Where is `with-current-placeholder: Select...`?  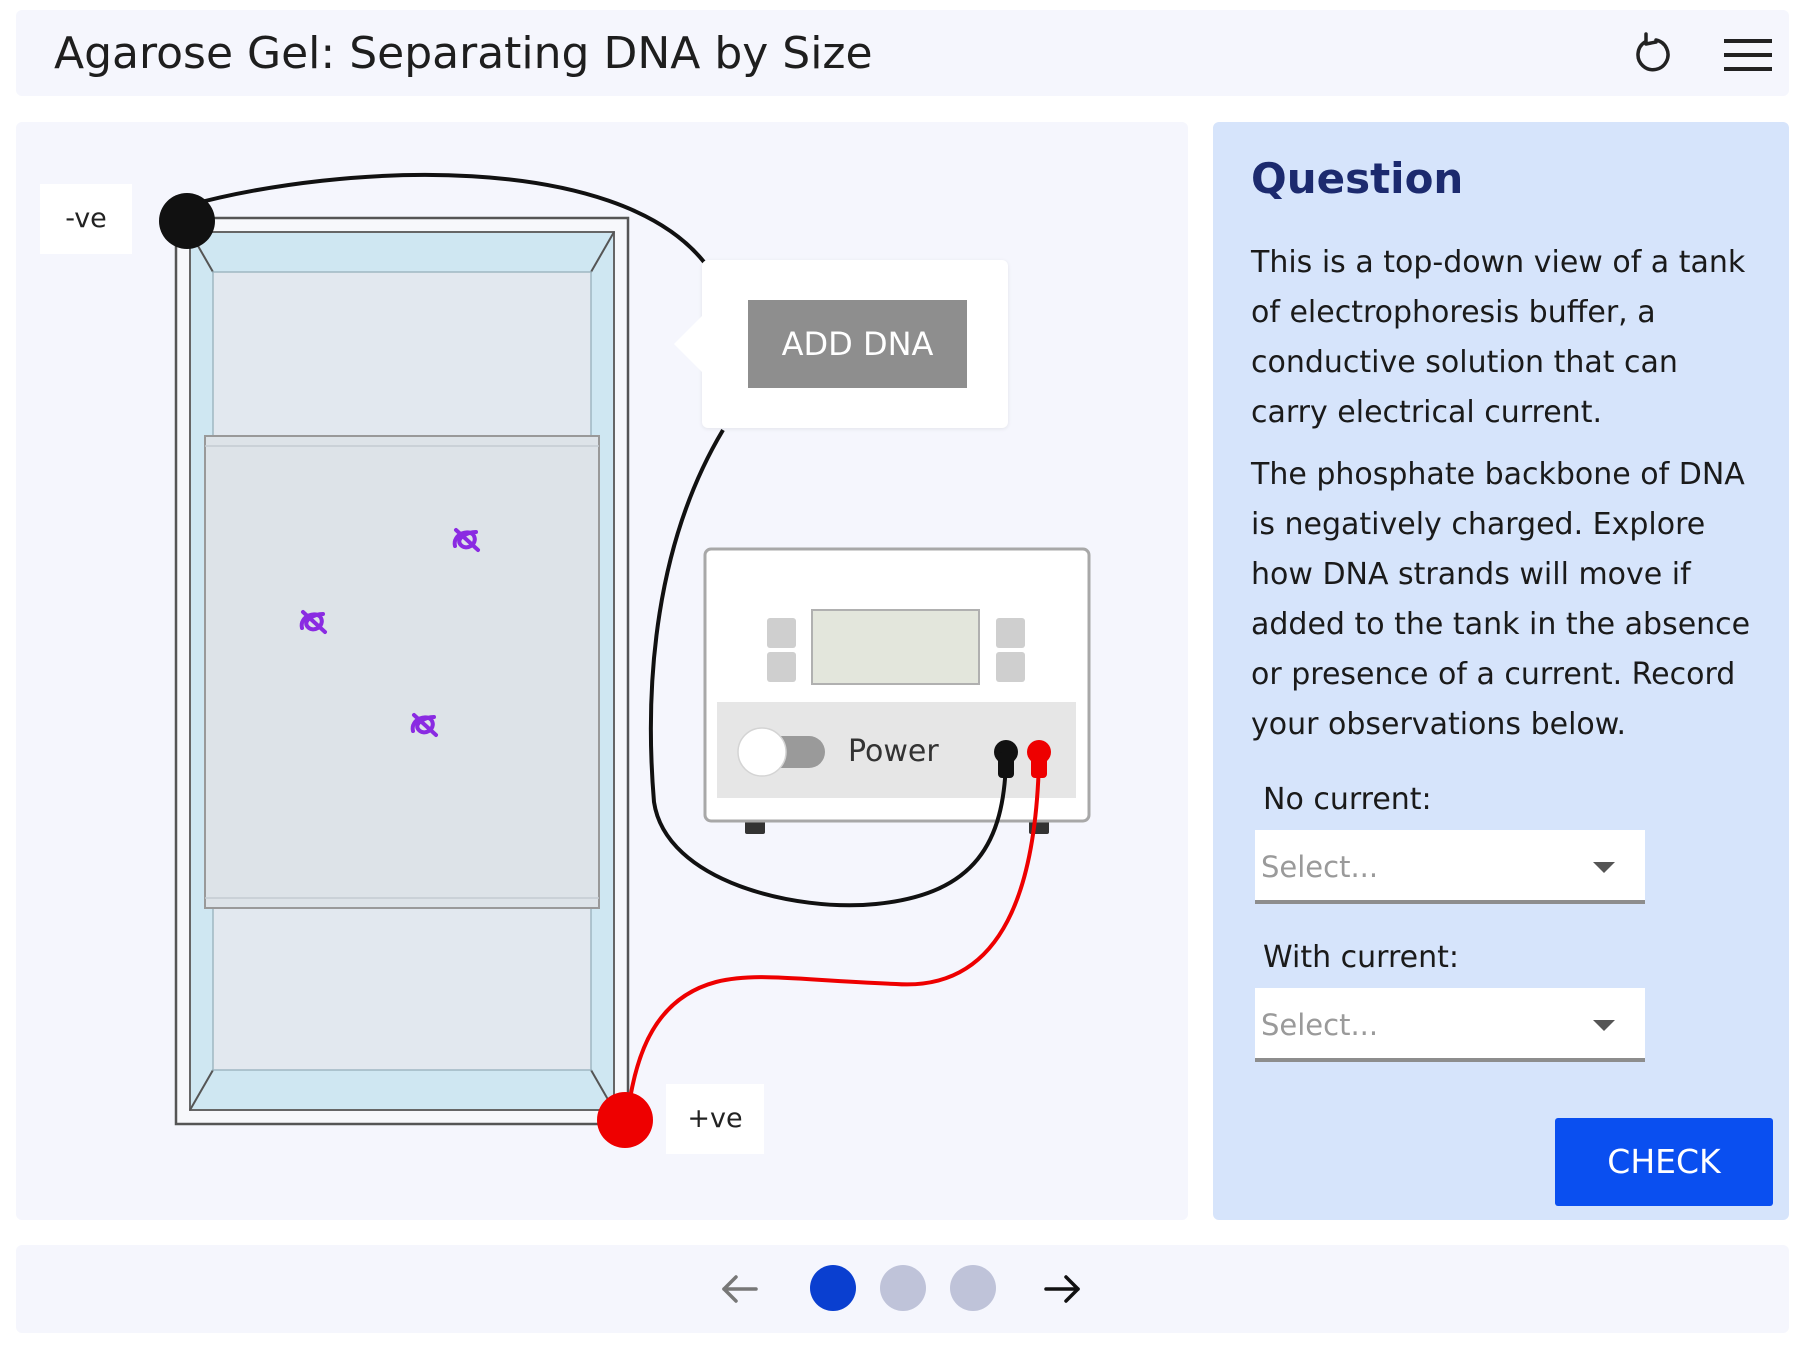
with-current-placeholder: Select... is located at coordinates (1320, 1025).